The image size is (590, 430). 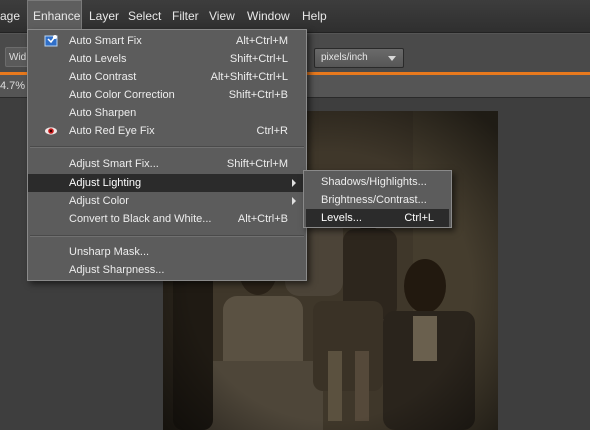 I want to click on resolution-units-value: pixels/inch, so click(x=344, y=57).